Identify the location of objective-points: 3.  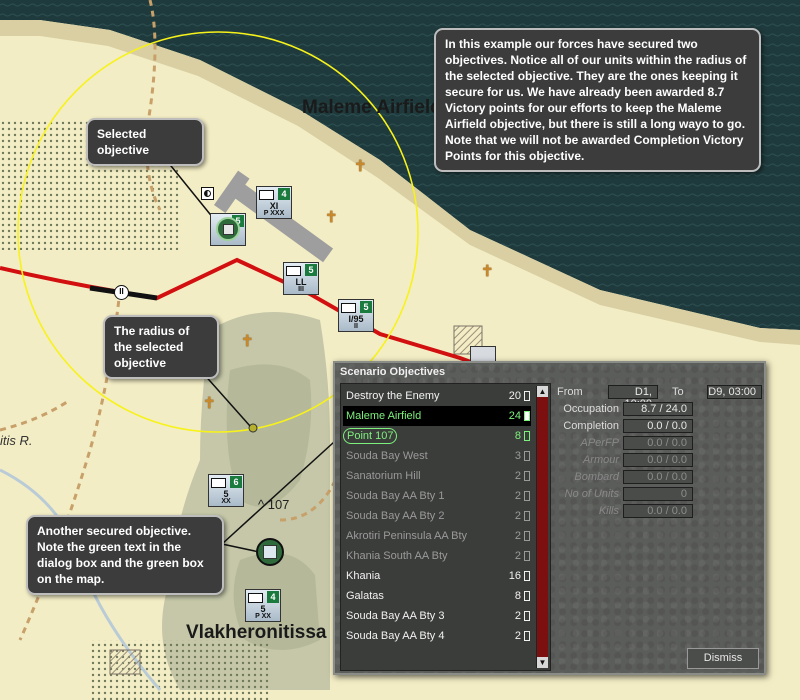
(517, 456).